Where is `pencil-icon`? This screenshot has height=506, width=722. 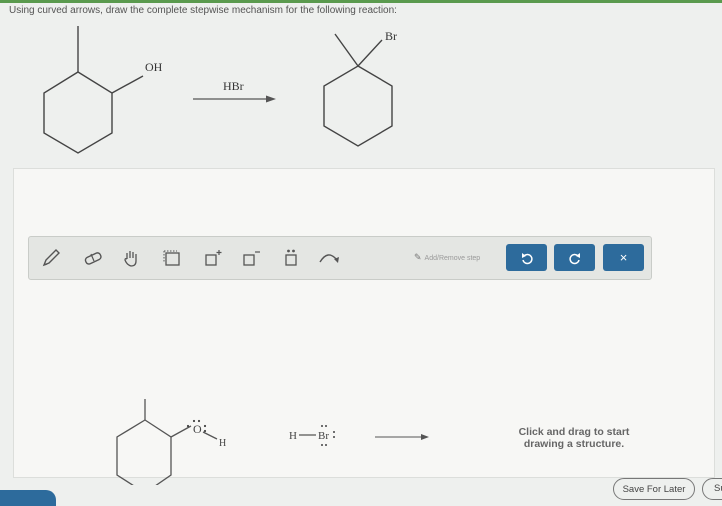
pencil-icon is located at coordinates (51, 258).